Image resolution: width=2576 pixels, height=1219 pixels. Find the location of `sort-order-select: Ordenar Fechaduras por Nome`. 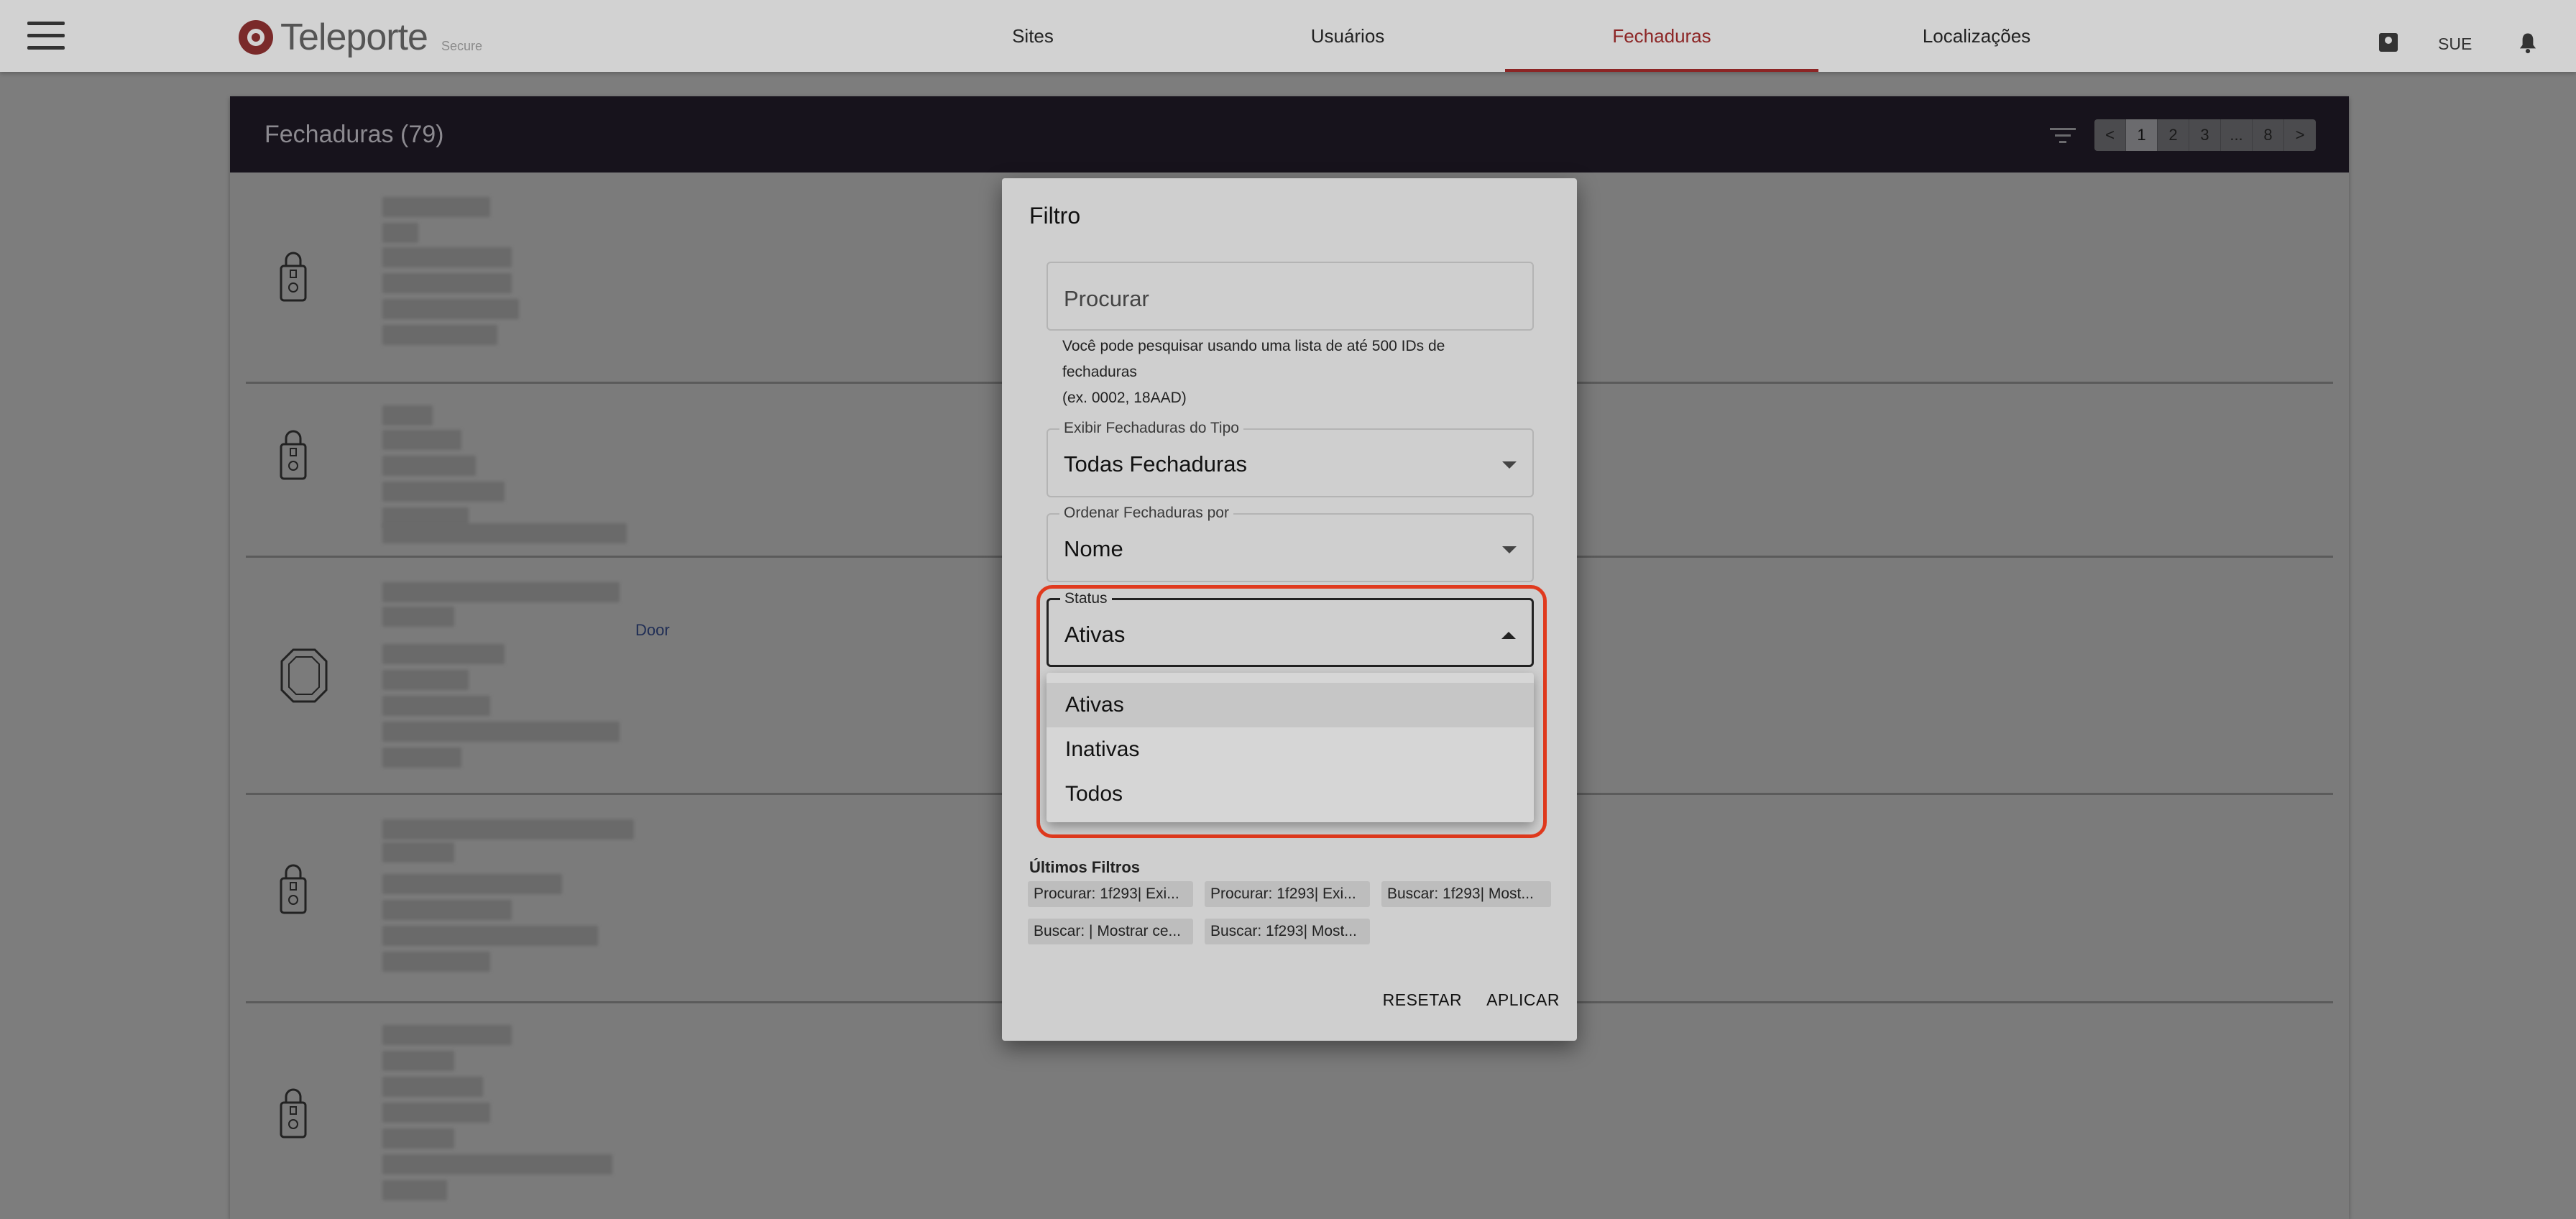

sort-order-select: Ordenar Fechaduras por Nome is located at coordinates (1290, 543).